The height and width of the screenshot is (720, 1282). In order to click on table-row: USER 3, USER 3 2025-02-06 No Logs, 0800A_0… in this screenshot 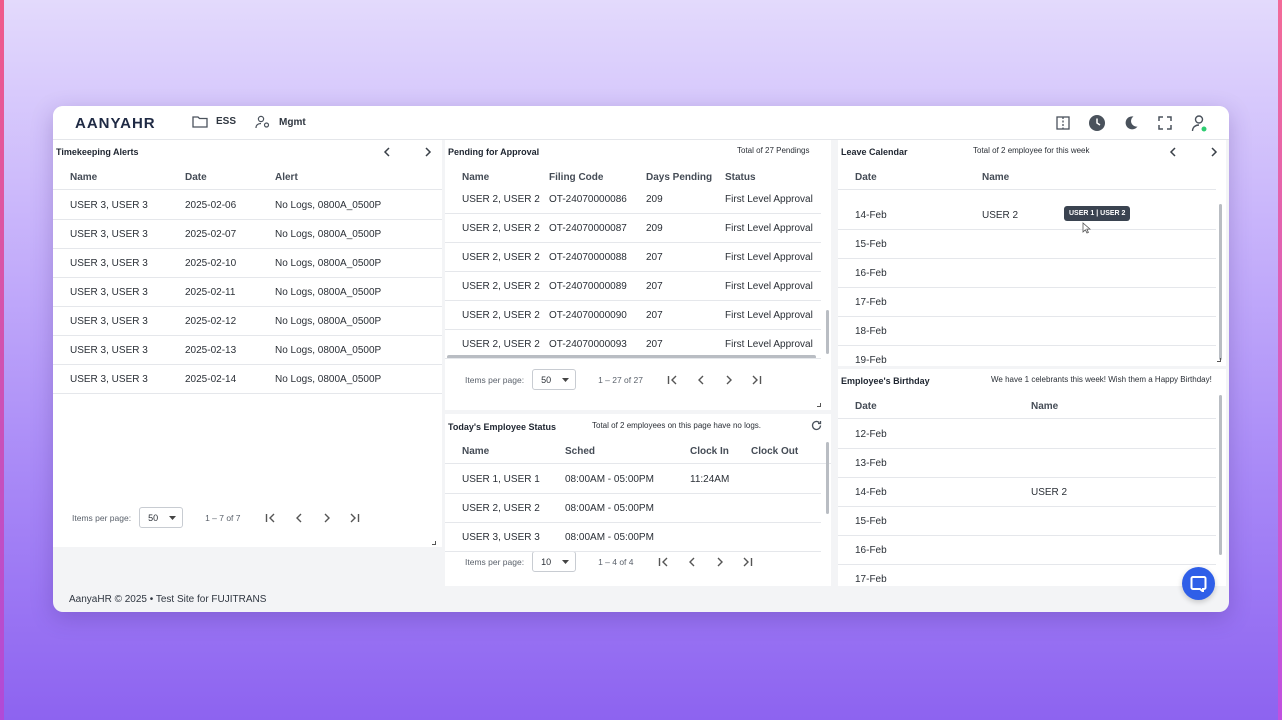, I will do `click(247, 205)`.